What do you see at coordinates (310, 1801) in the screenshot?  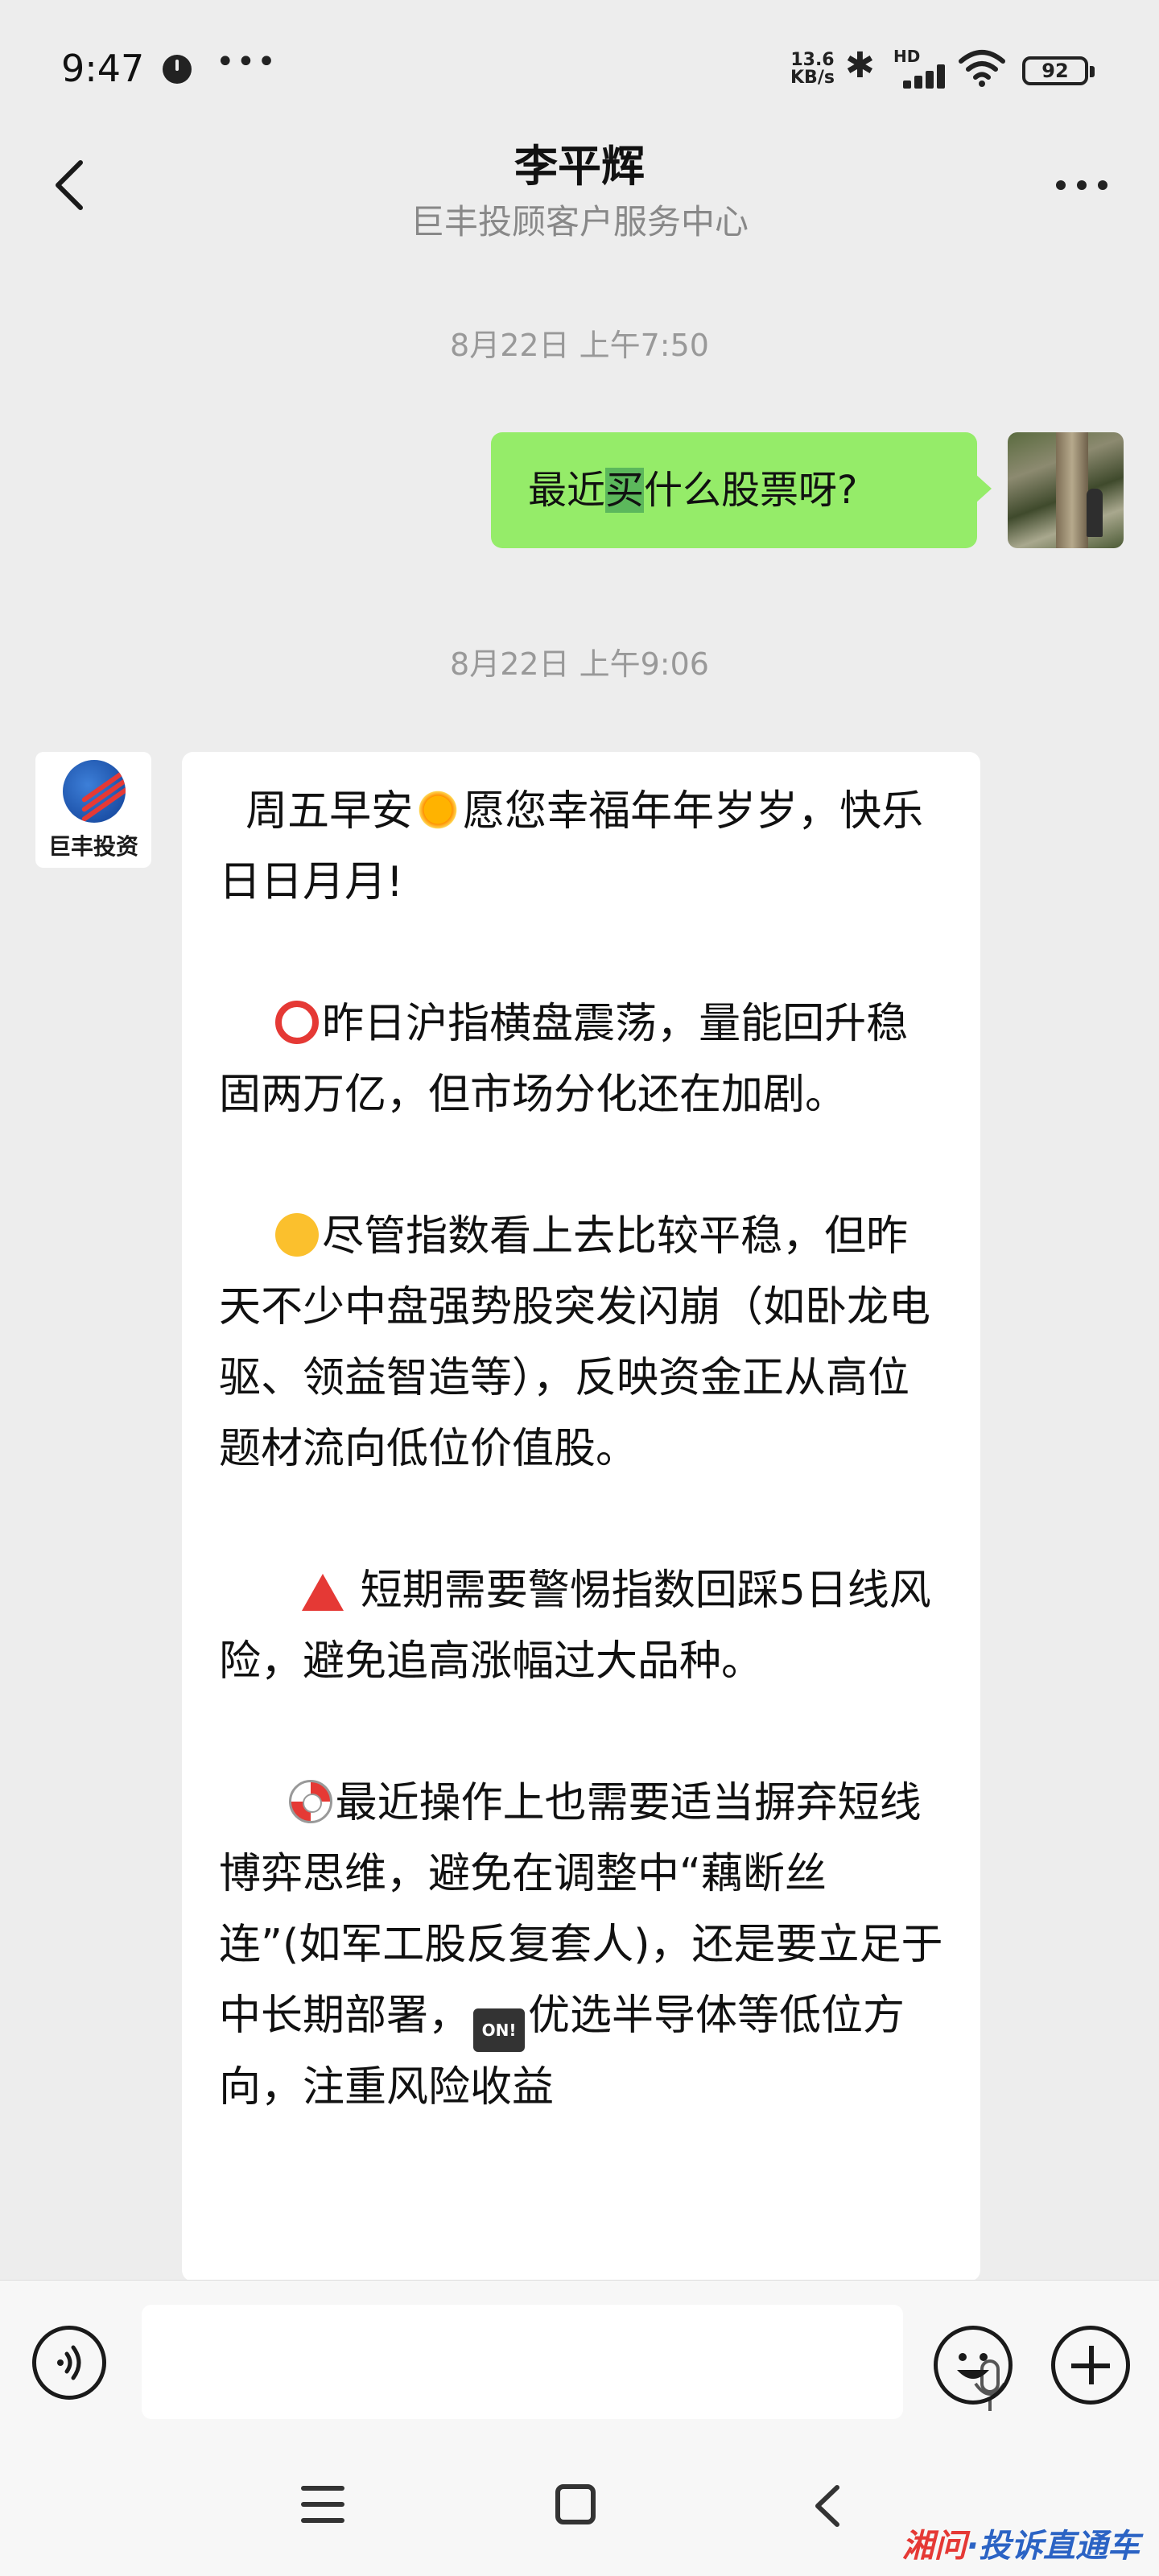 I see `ring-buoy-icon` at bounding box center [310, 1801].